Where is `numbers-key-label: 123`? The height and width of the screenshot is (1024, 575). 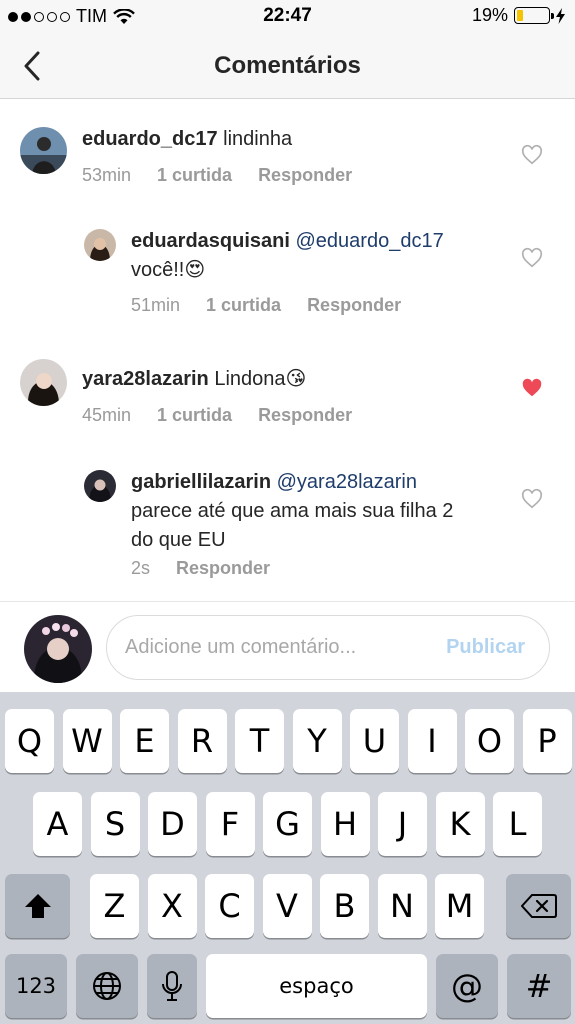
numbers-key-label: 123 is located at coordinates (36, 986).